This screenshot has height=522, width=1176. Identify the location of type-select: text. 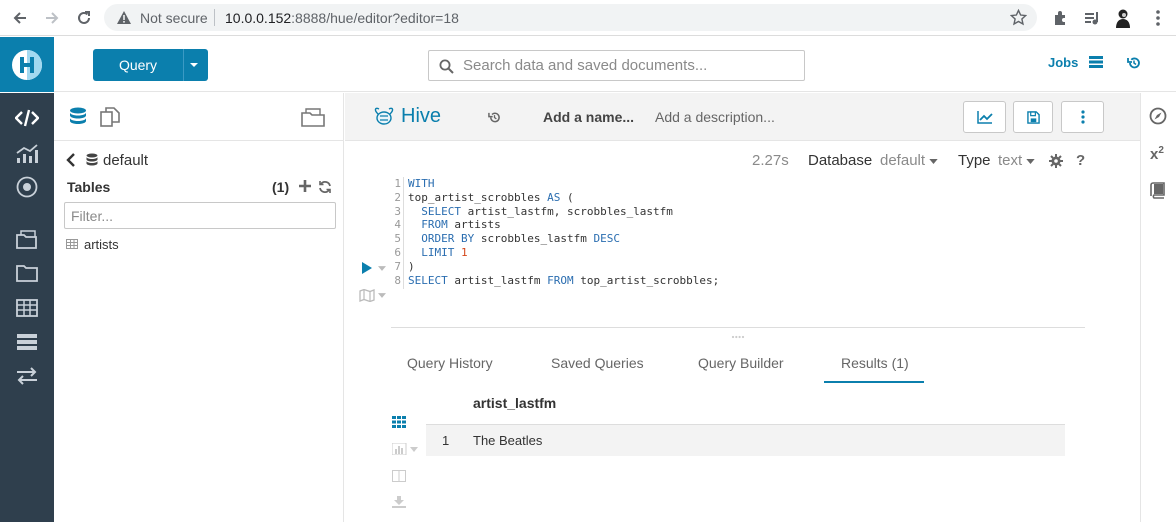
(1016, 160).